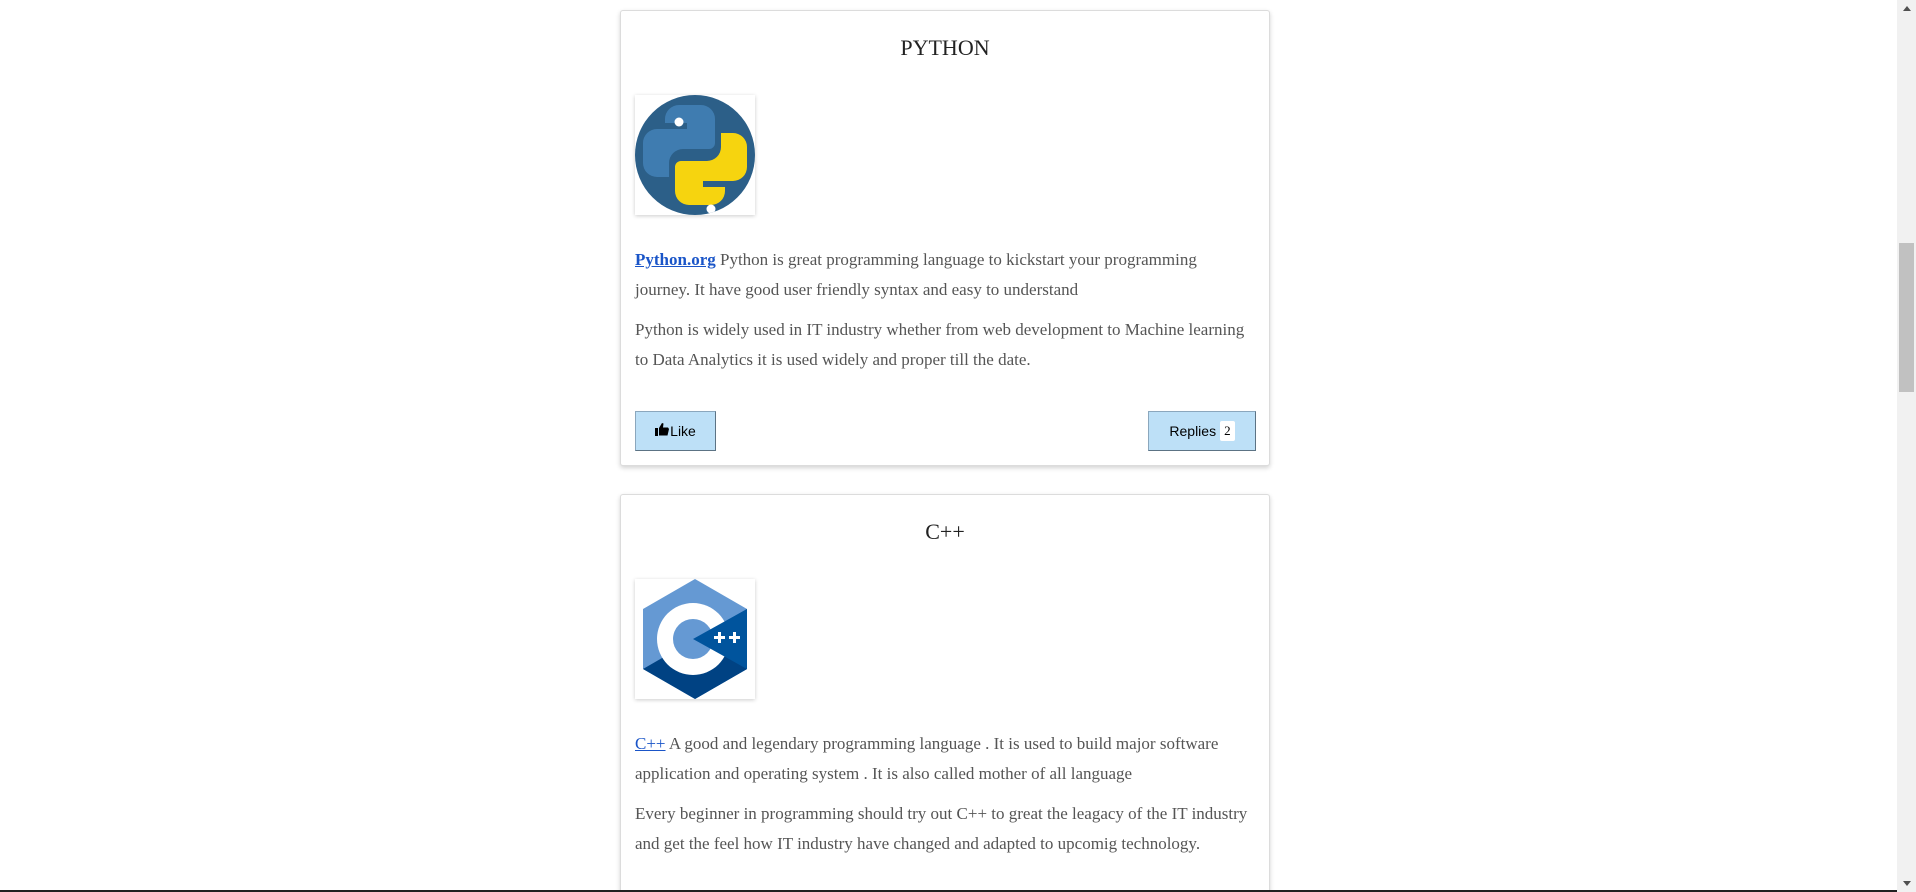 This screenshot has width=1916, height=892. I want to click on python-org-link: Python.org, so click(675, 259).